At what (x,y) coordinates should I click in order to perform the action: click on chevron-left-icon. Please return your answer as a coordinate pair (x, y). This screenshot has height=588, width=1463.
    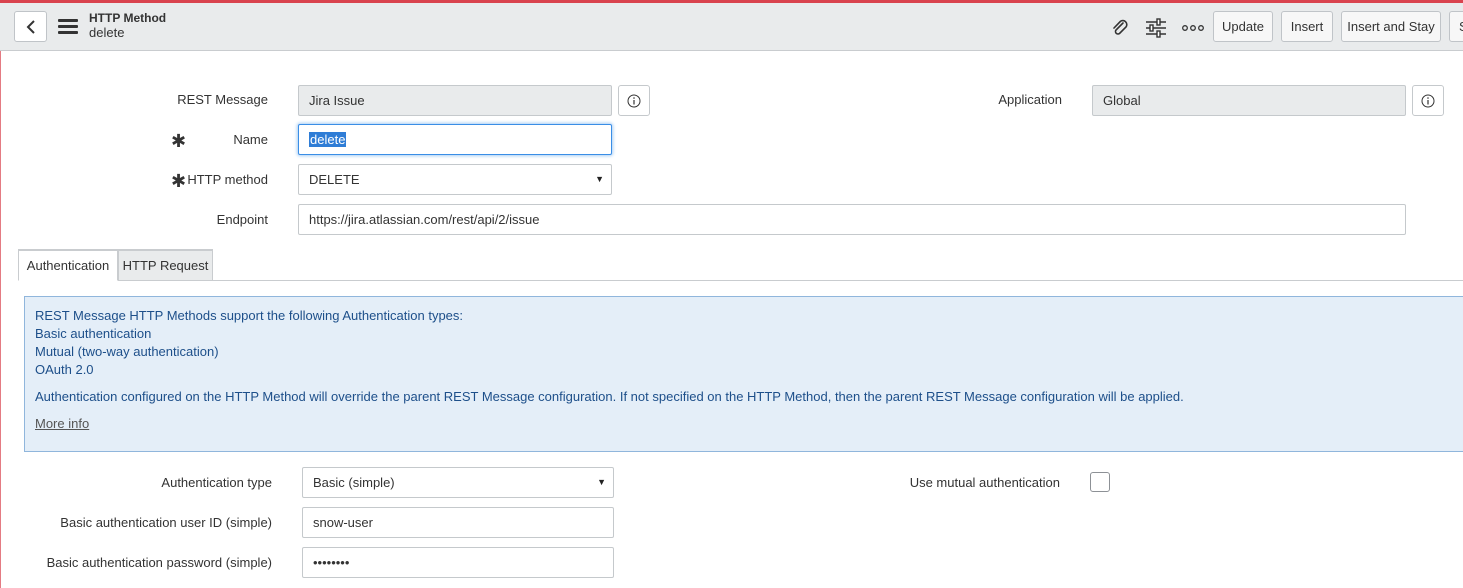
    Looking at the image, I should click on (30, 26).